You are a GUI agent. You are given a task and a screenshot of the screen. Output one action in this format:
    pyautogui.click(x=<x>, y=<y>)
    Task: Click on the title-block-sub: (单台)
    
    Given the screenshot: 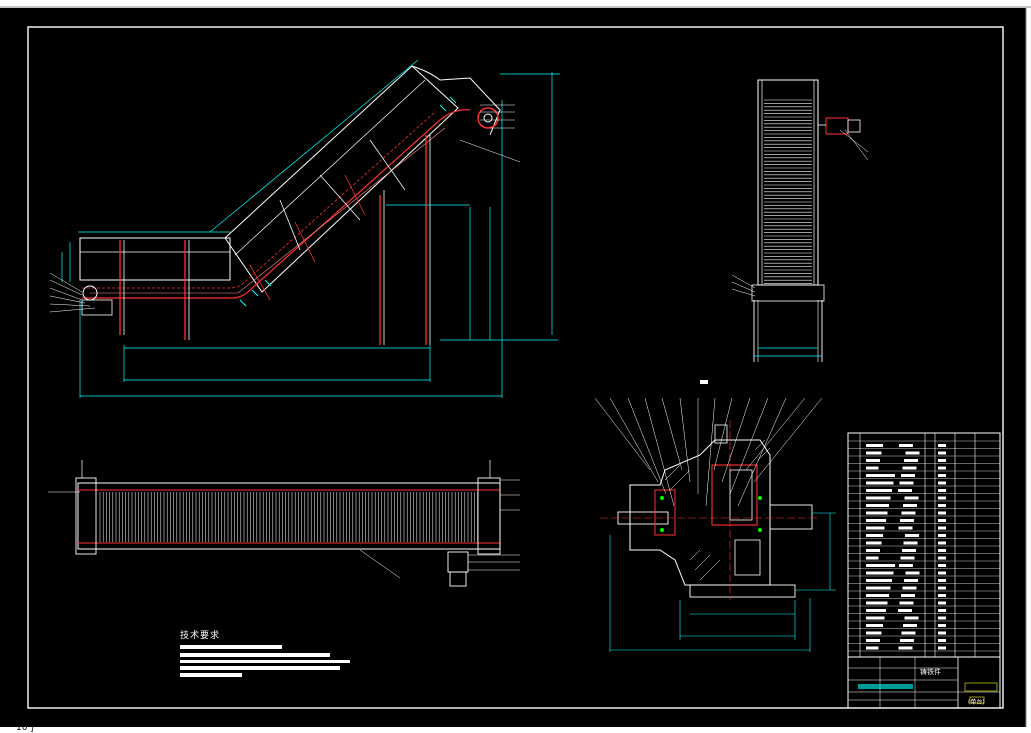 What is the action you would take?
    pyautogui.click(x=976, y=702)
    